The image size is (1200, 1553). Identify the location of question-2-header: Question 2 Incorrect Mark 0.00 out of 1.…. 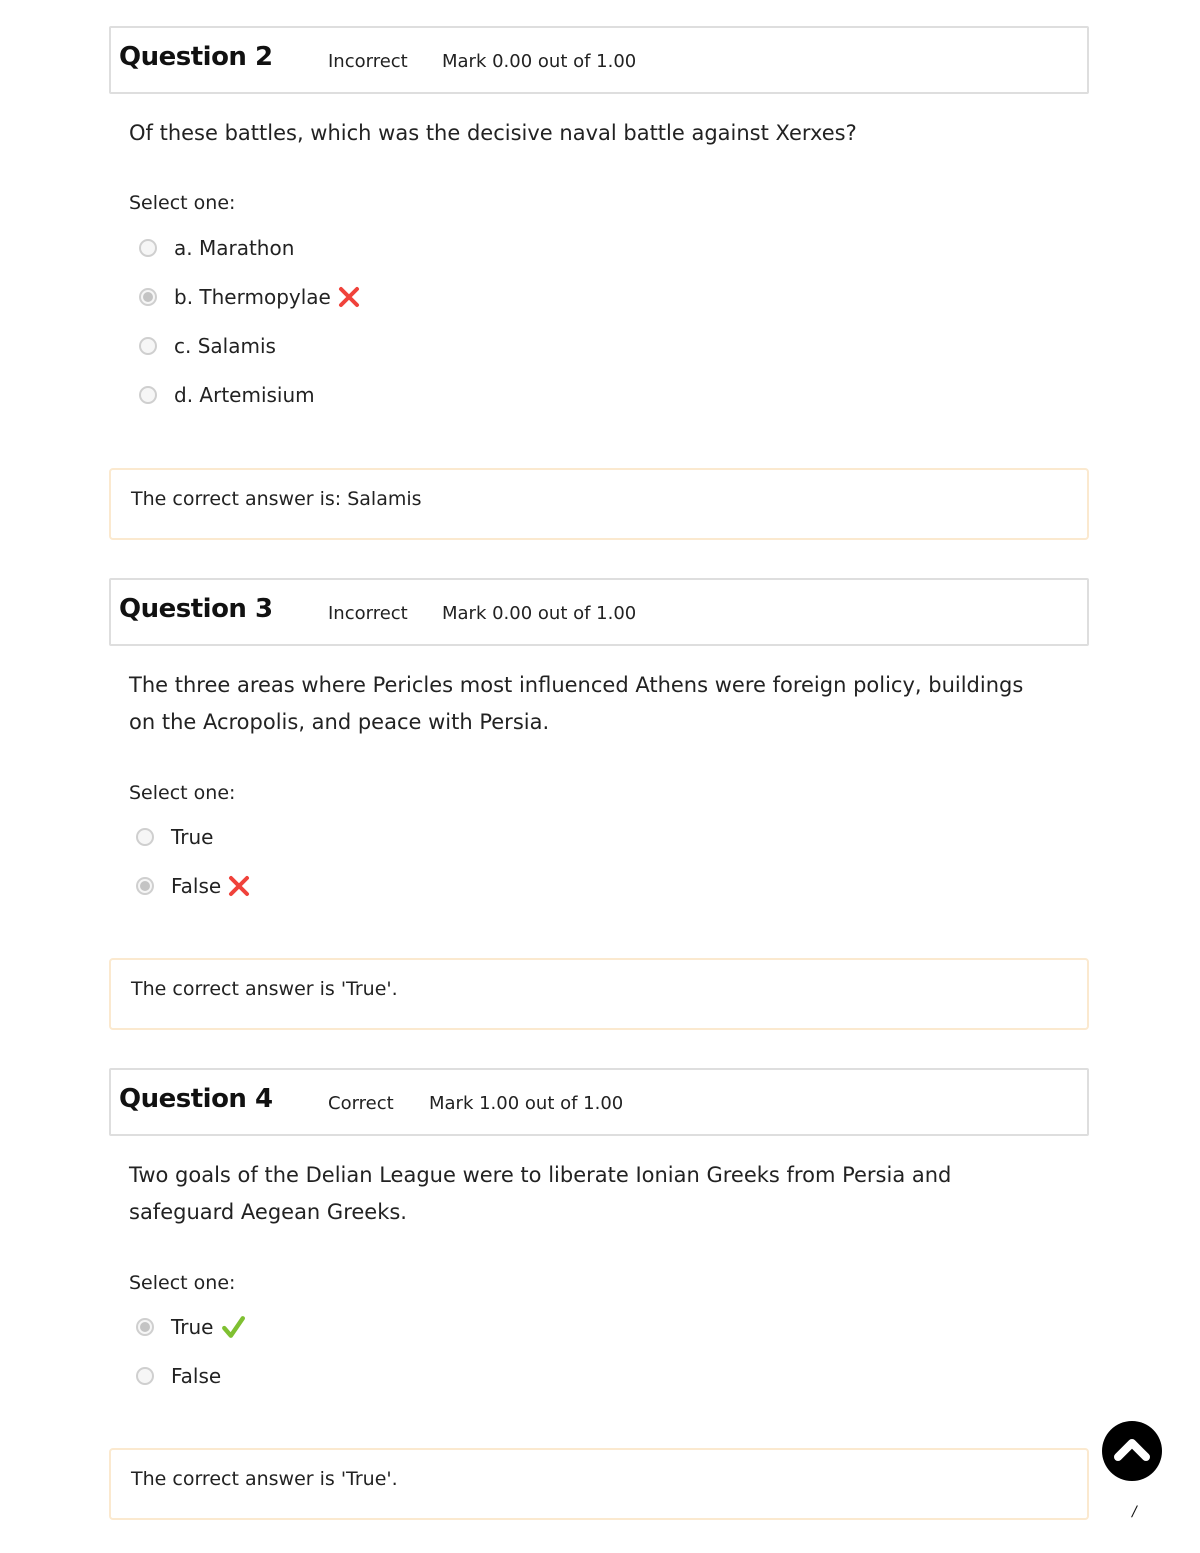
(599, 60).